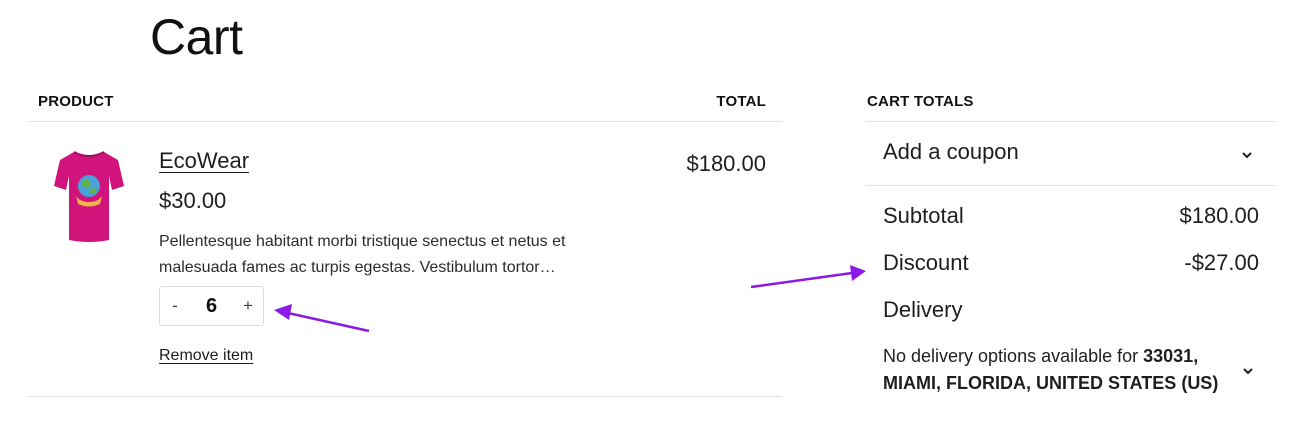  I want to click on discount-annotation-arrow, so click(808, 277).